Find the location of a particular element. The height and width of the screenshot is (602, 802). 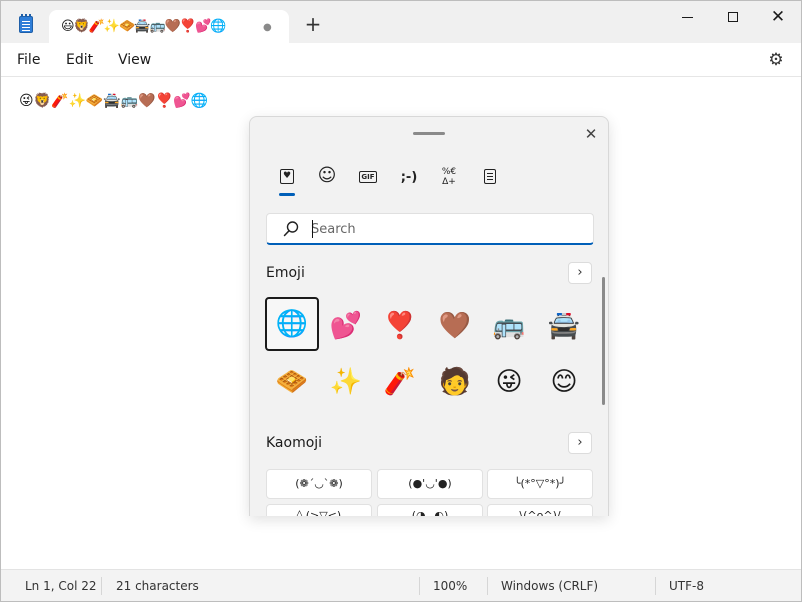

menu-bar: File Edit View ⚙ is located at coordinates (401, 60).